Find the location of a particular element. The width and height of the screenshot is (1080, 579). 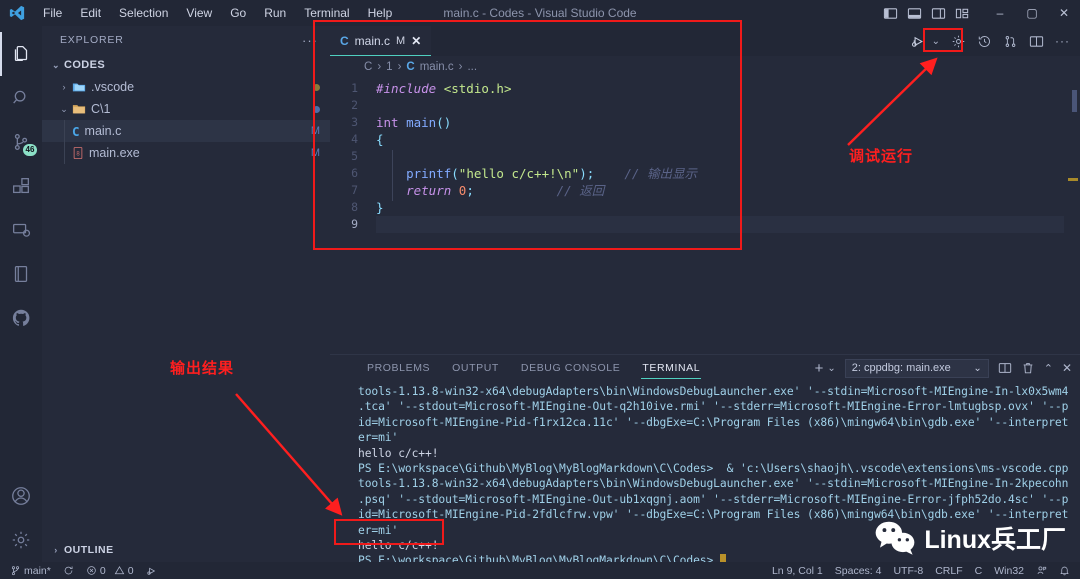

maximize-button: ▢ is located at coordinates (1032, 13).